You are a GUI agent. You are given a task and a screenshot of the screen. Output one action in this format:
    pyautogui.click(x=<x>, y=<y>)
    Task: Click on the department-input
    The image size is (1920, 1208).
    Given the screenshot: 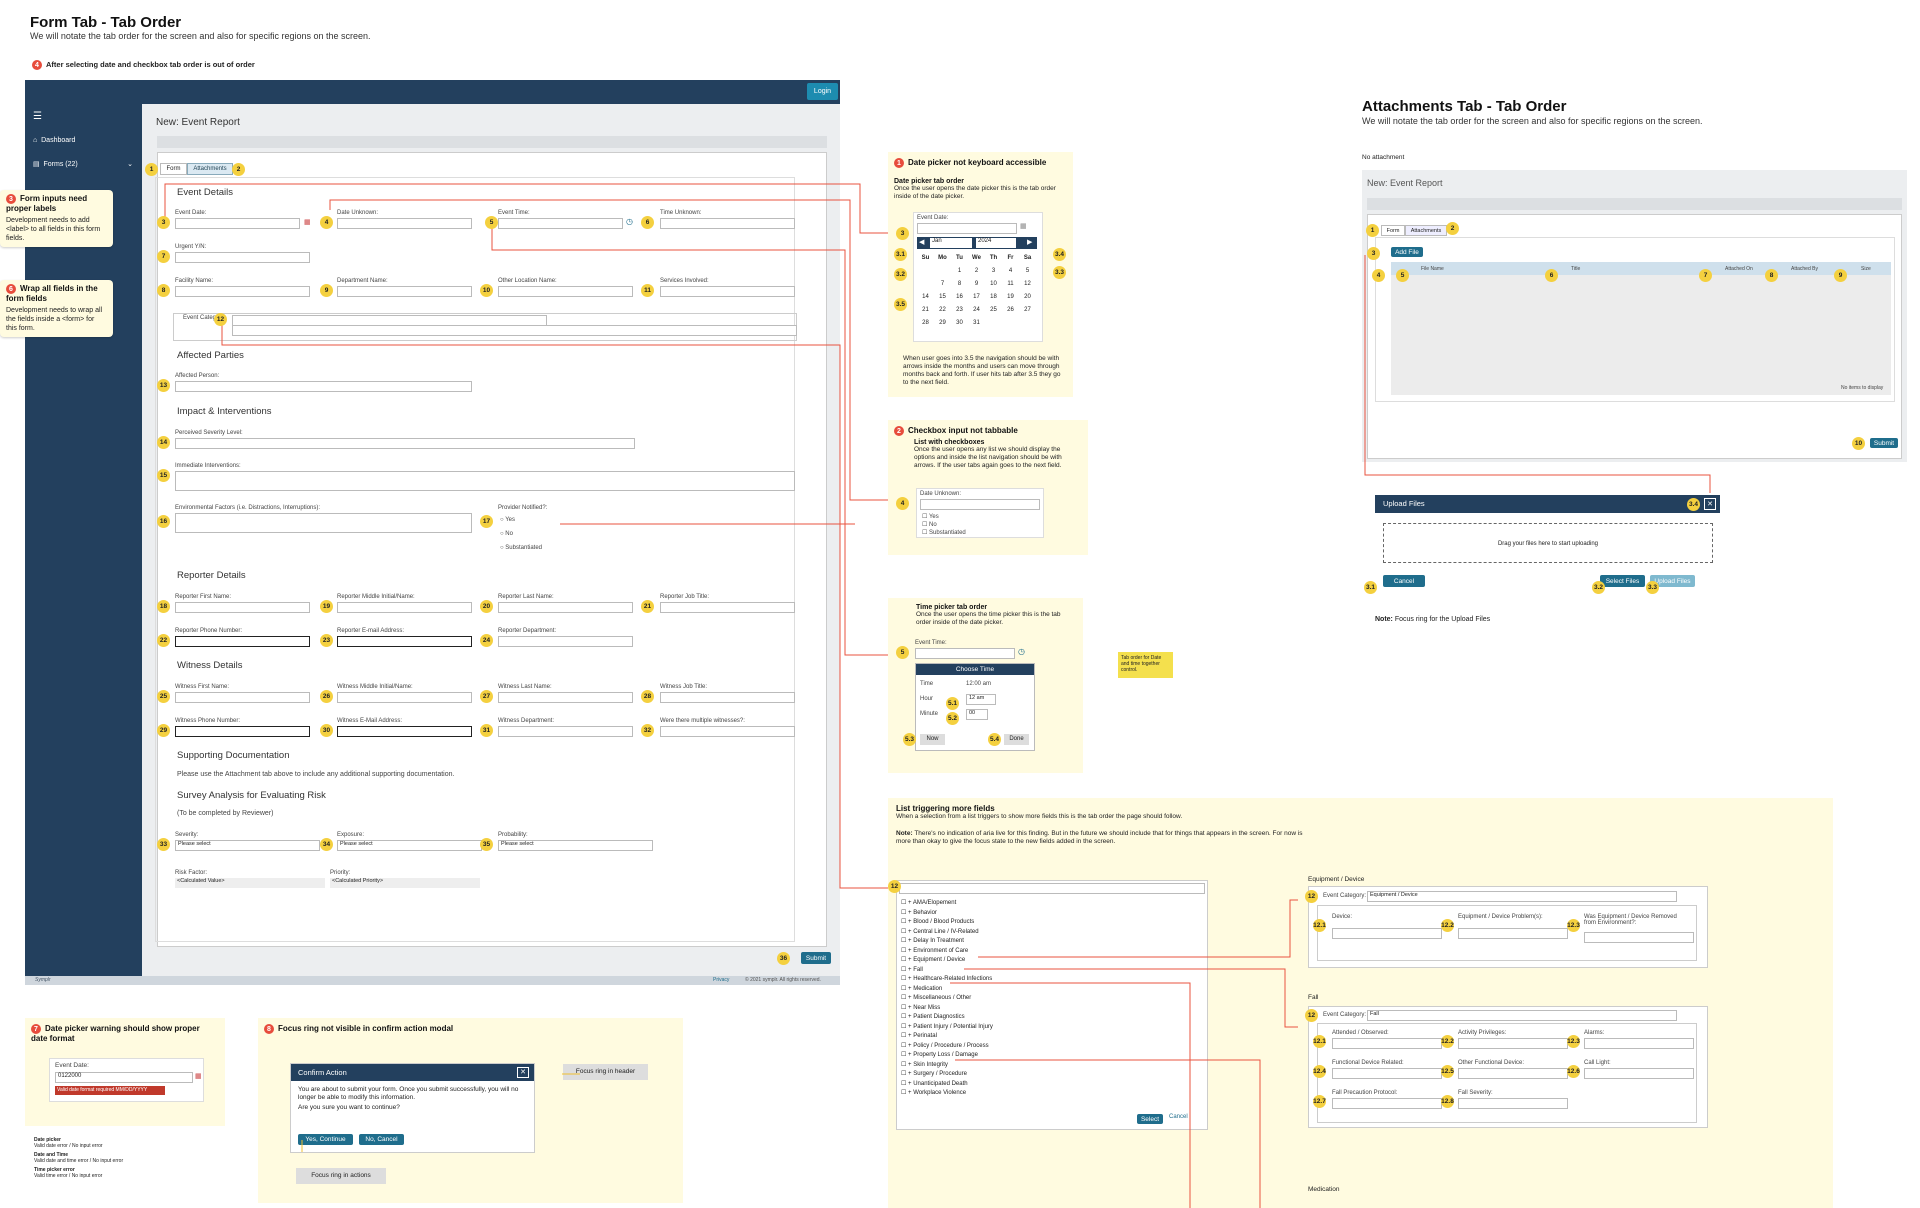 What is the action you would take?
    pyautogui.click(x=404, y=291)
    